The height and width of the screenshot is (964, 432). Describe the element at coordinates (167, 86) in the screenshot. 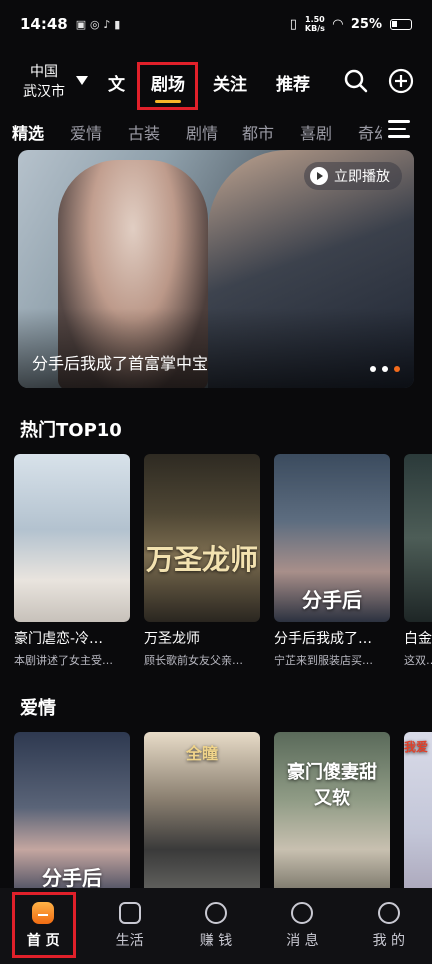

I see `annotation-box-theater` at that location.